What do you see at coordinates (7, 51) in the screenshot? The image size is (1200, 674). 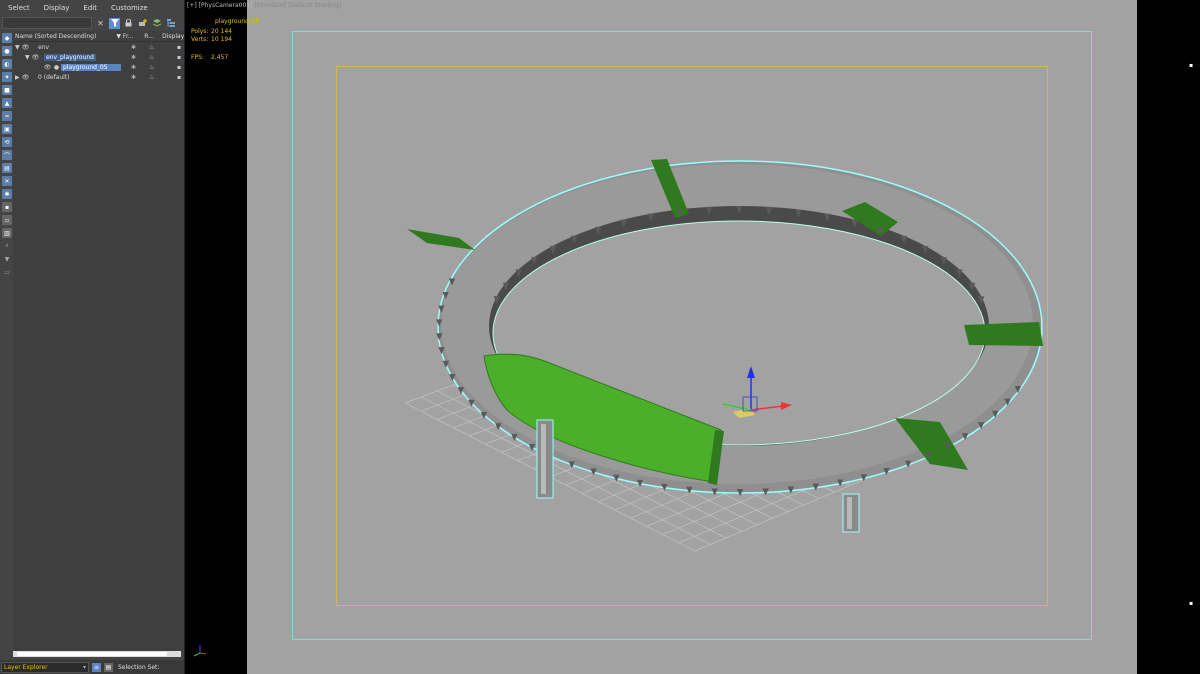 I see `geometry-filter-icon: ●` at bounding box center [7, 51].